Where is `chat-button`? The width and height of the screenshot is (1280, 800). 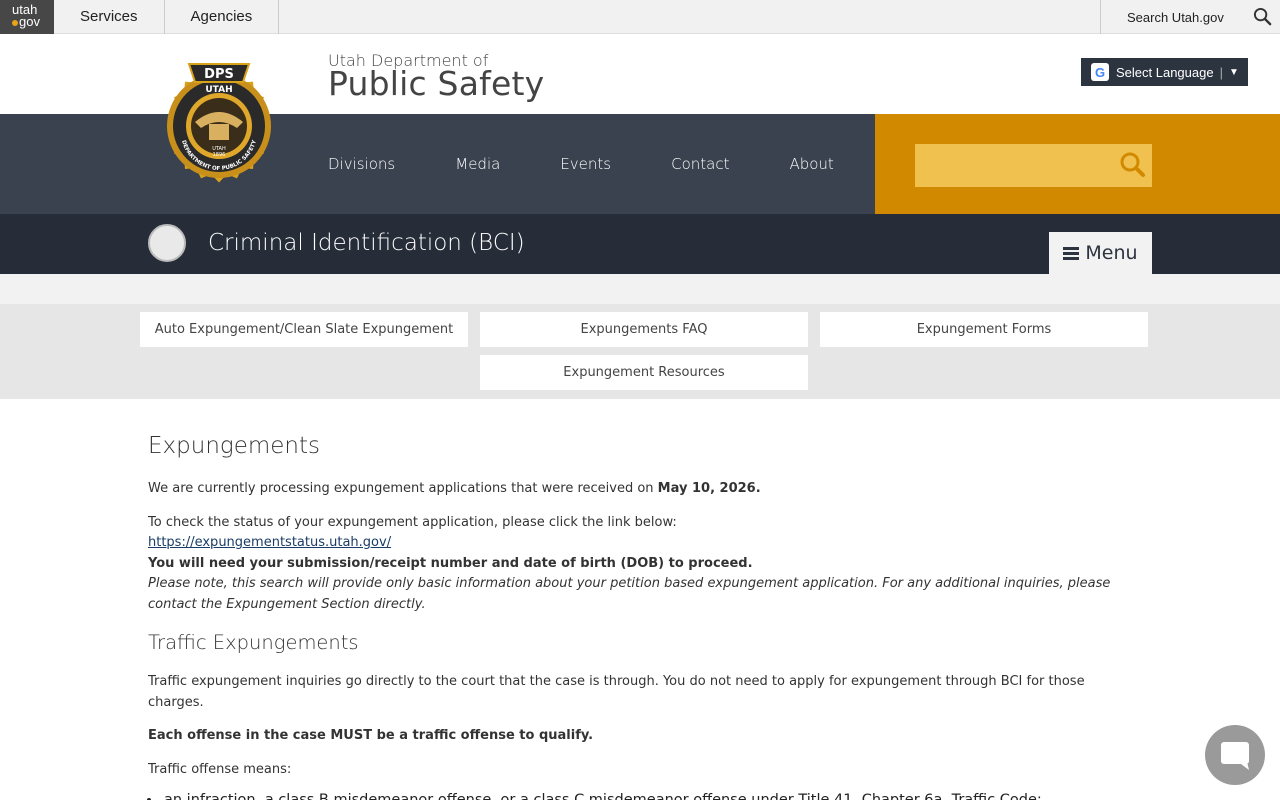
chat-button is located at coordinates (1235, 755).